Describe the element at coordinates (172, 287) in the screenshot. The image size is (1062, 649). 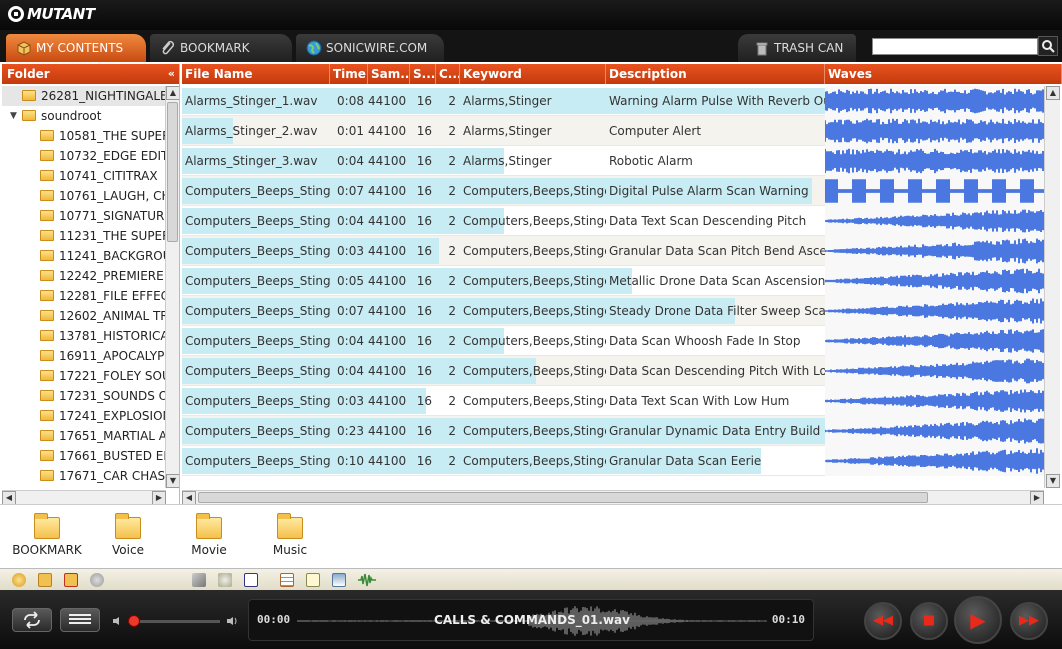
I see `tree-vertical-scrollbar: ▲ ▼` at that location.